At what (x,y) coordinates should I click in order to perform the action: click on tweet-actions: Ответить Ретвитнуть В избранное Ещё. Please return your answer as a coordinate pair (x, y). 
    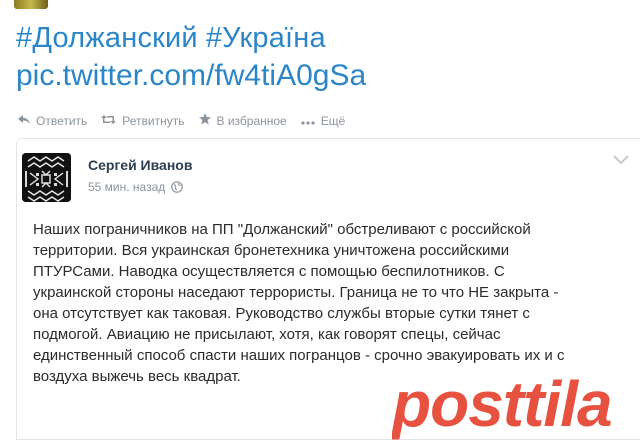
    Looking at the image, I should click on (188, 120).